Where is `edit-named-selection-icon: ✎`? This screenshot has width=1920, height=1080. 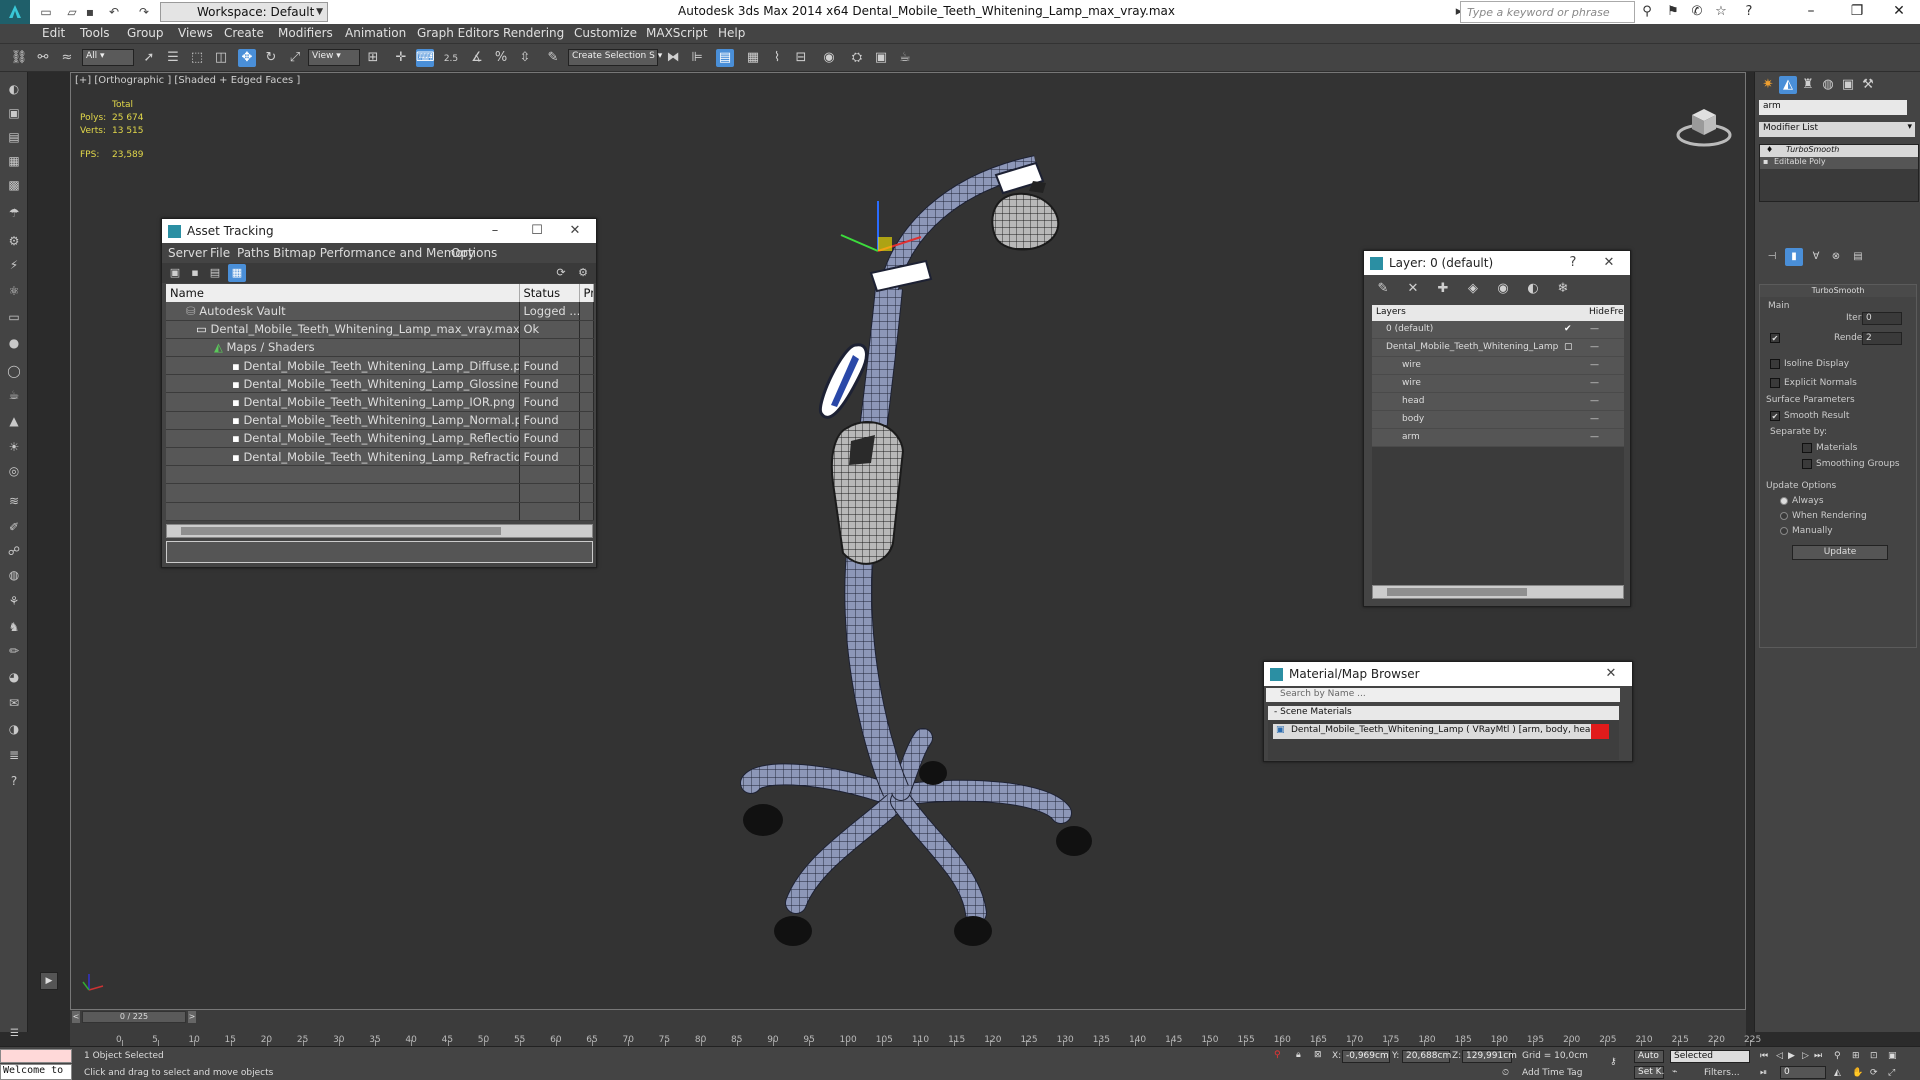
edit-named-selection-icon: ✎ is located at coordinates (553, 58).